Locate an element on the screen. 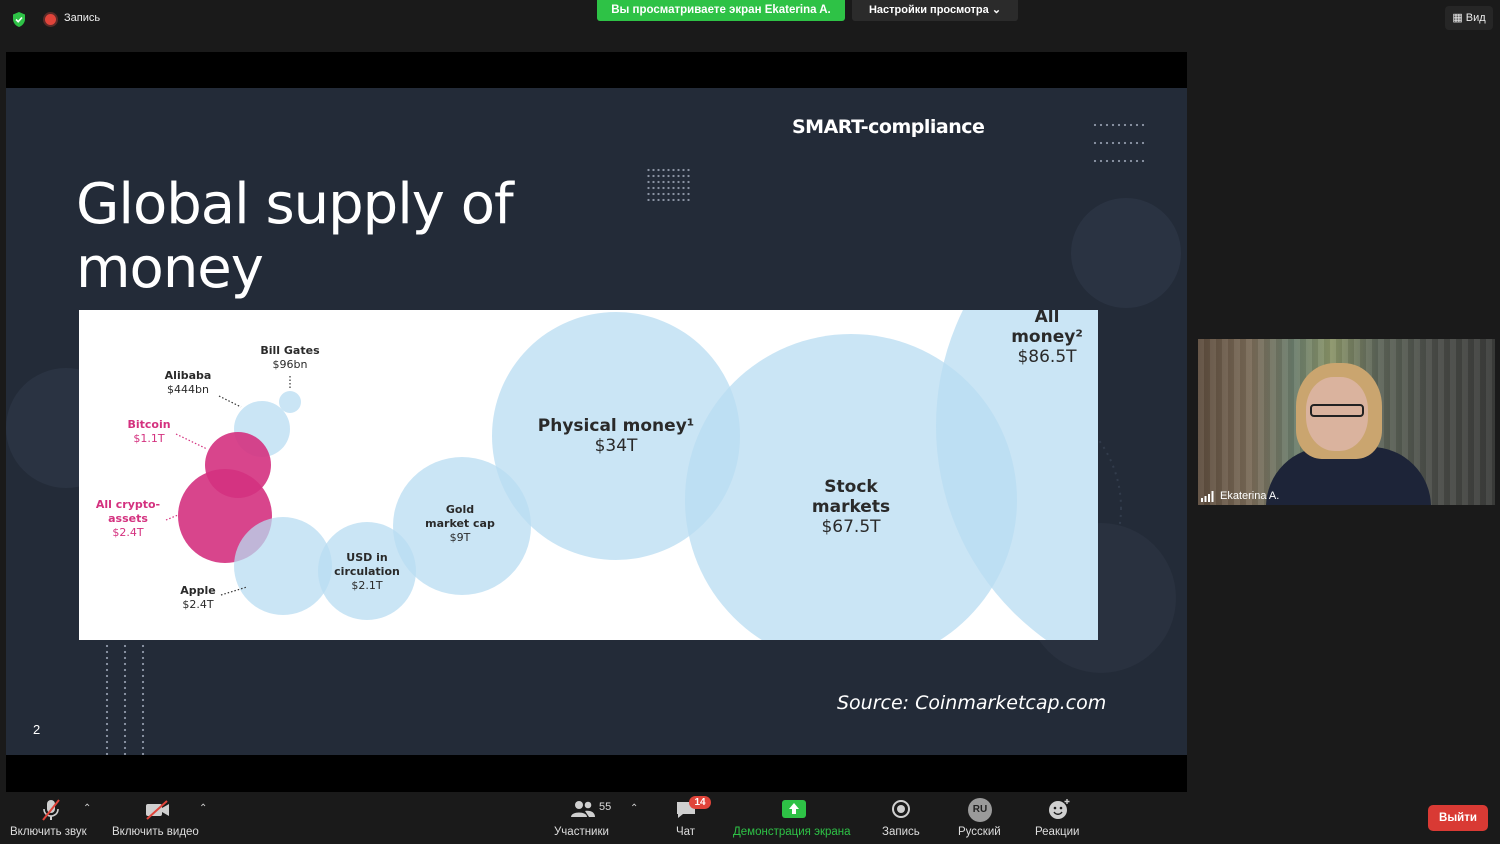  bubble-value-all-money: $86.5T is located at coordinates (1047, 357).